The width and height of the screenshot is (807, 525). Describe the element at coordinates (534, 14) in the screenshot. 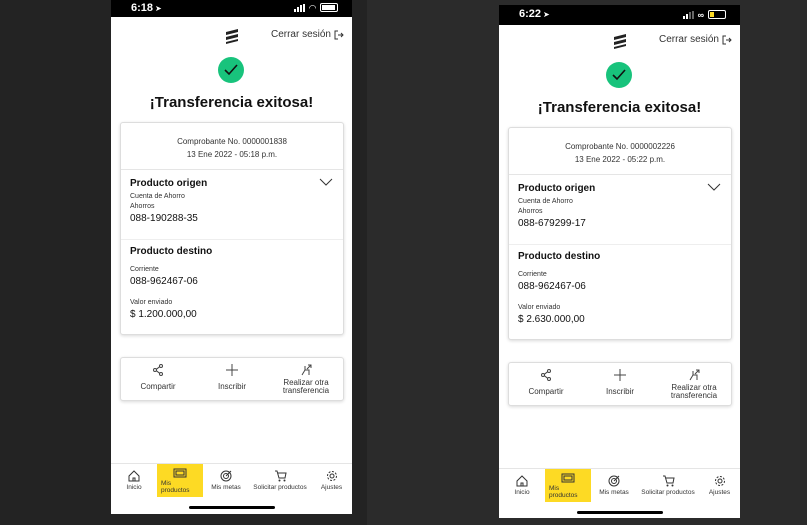

I see `status-time: 6:22 ➤` at that location.